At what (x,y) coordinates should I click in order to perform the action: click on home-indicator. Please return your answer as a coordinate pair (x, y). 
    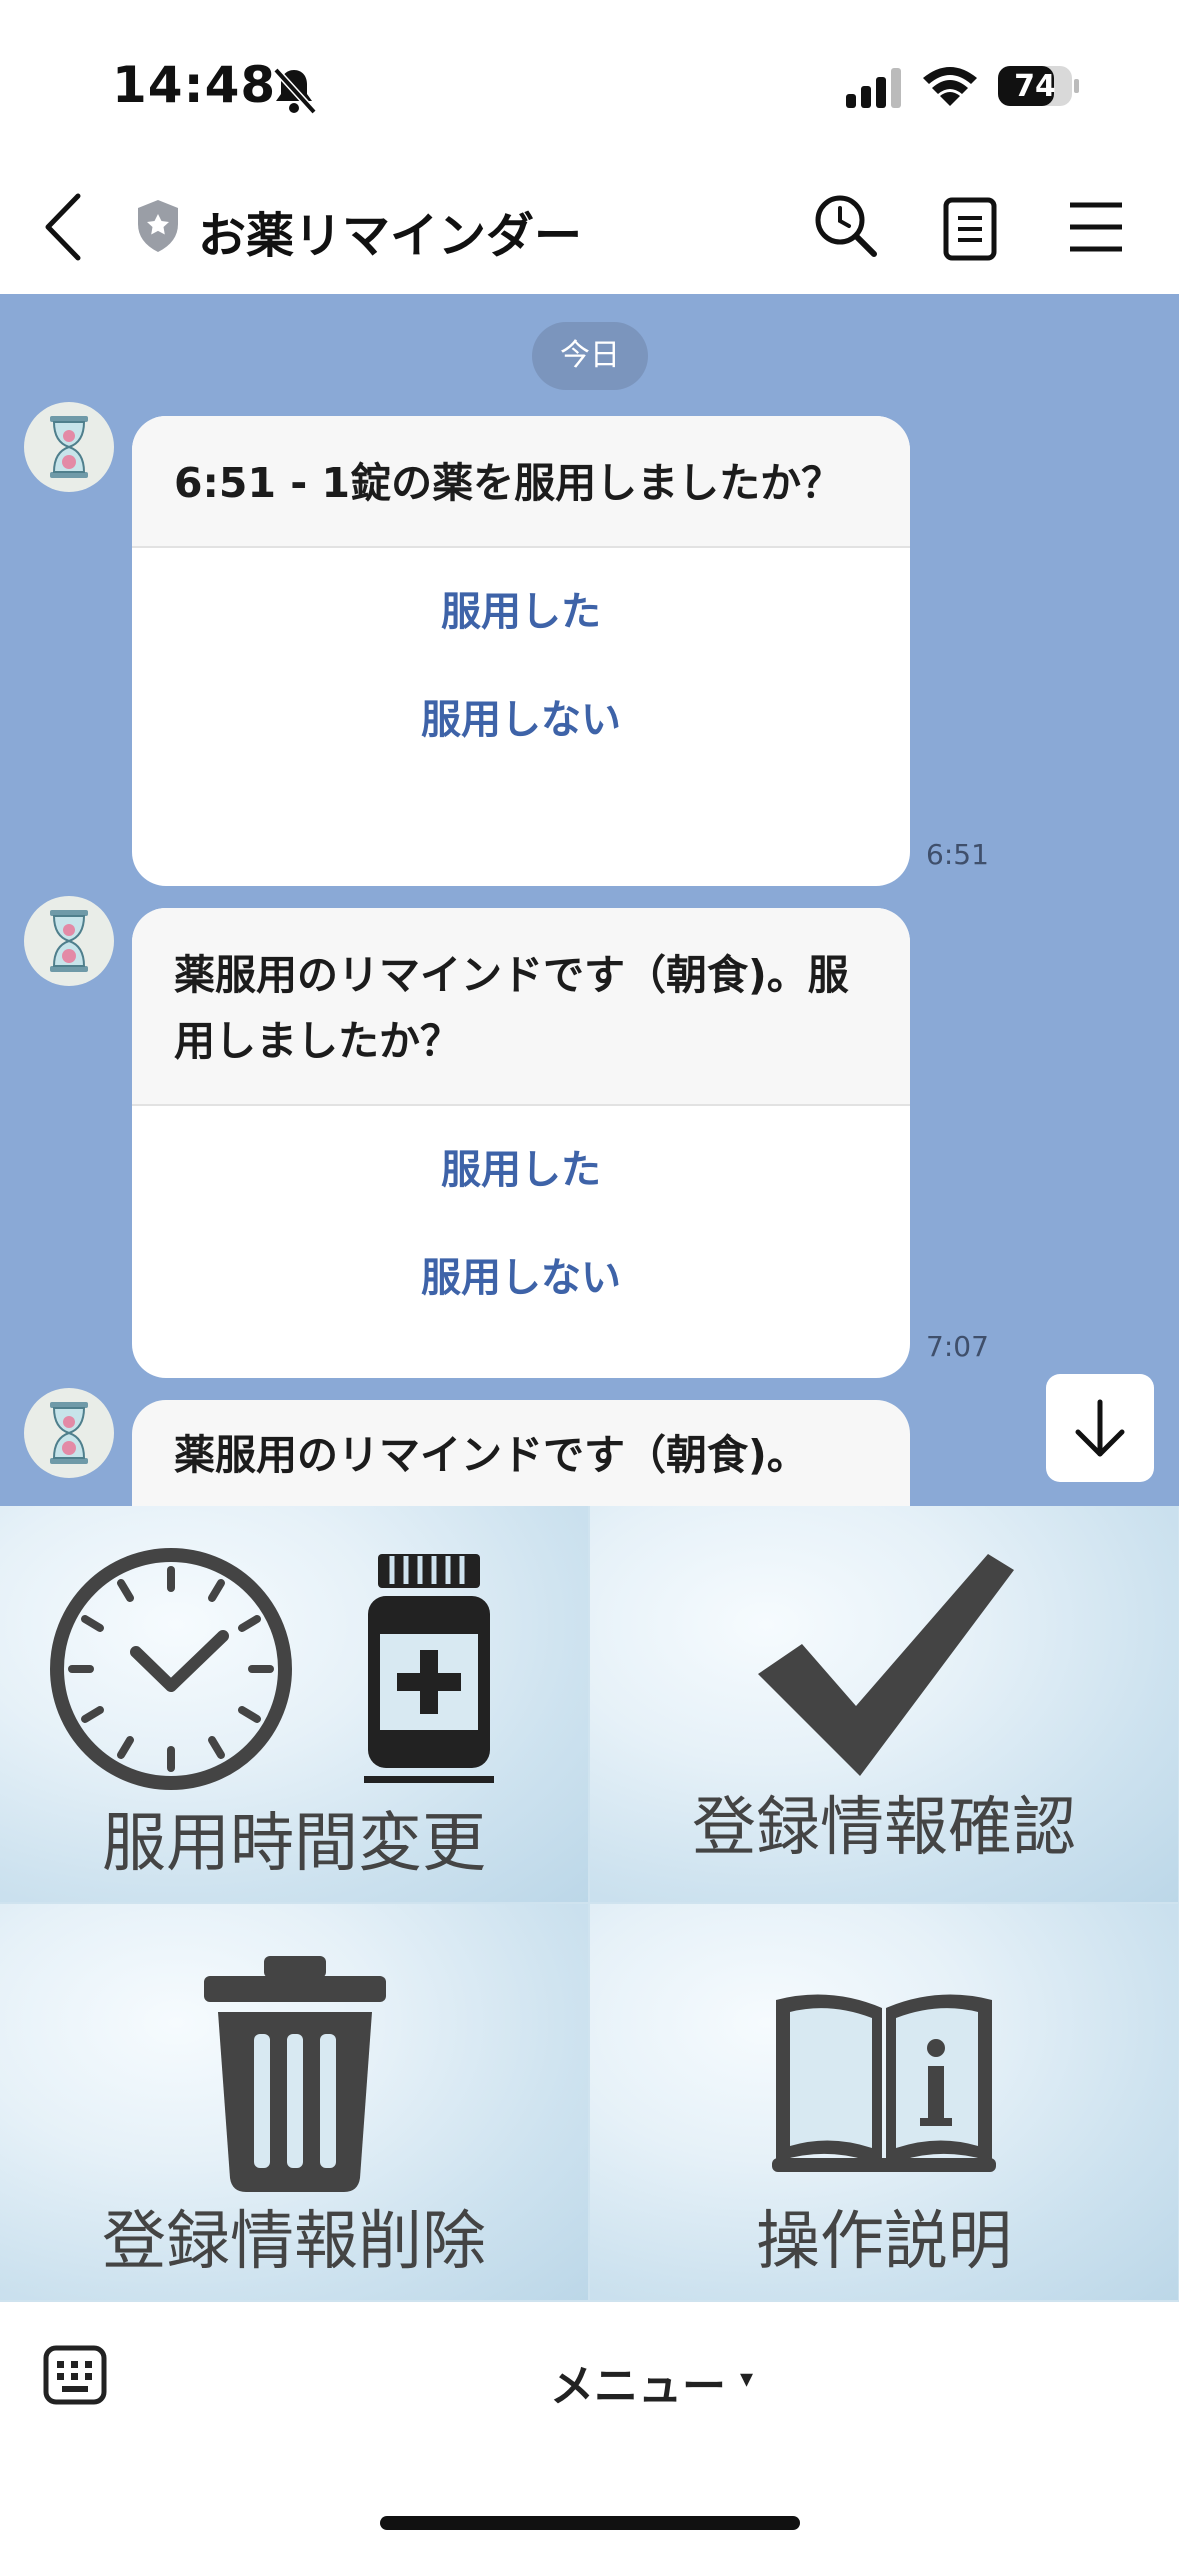
    Looking at the image, I should click on (590, 2523).